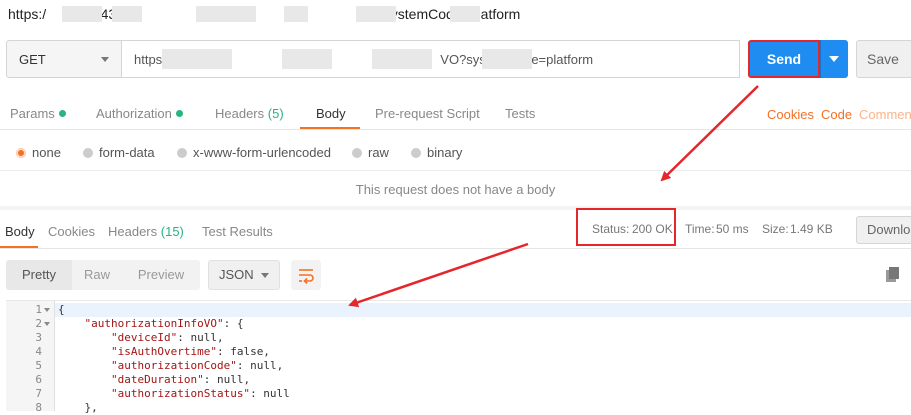  I want to click on line-number: 2, so click(38, 323).